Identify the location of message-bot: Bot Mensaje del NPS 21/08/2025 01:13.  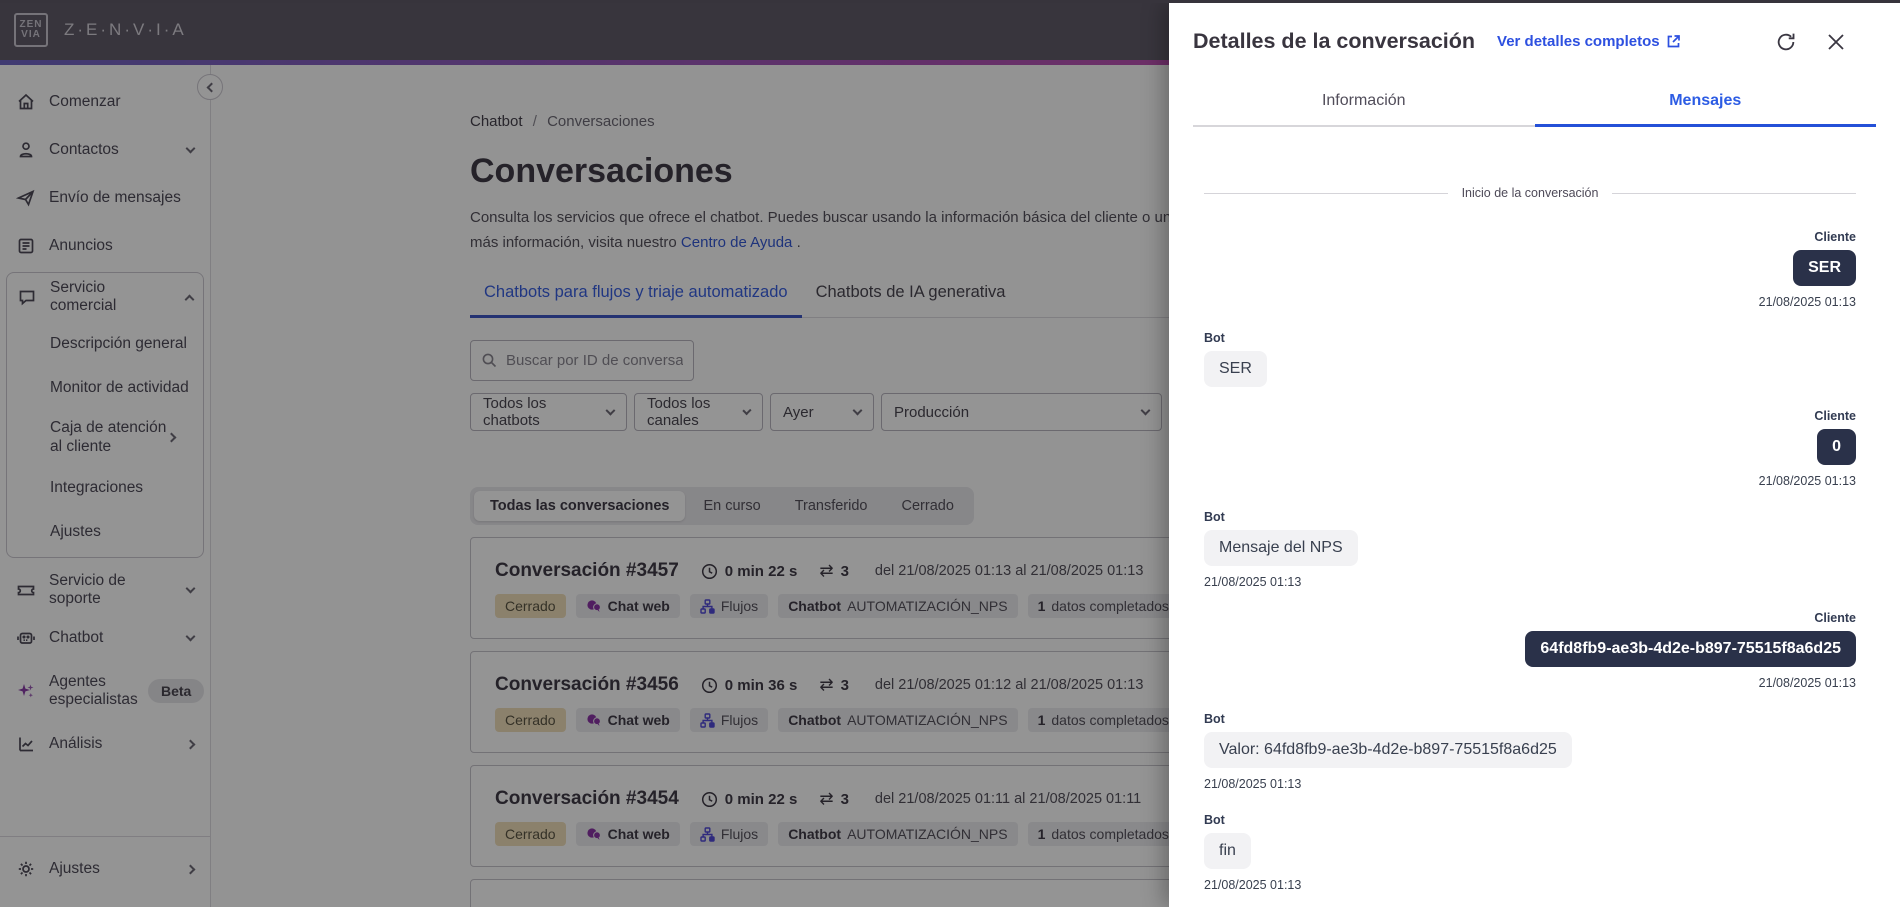
(1530, 549).